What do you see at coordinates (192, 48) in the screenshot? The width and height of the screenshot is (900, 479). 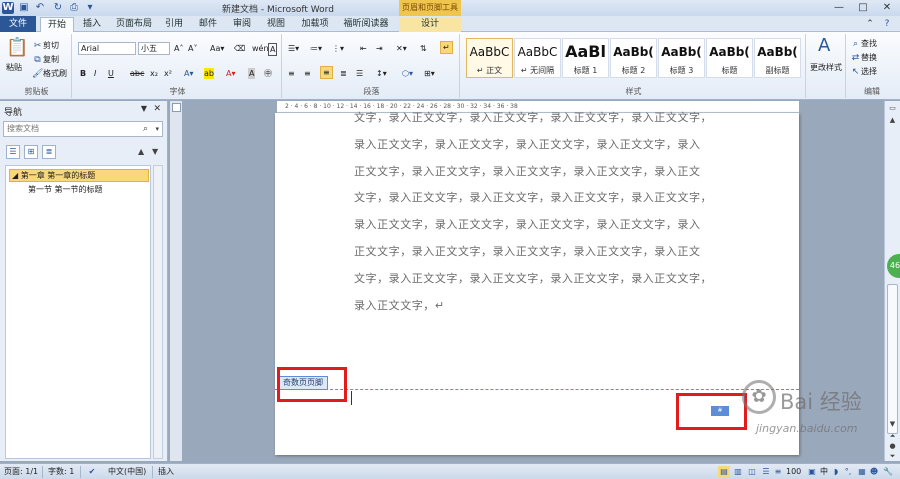 I see `font-shrink-icon: A˅` at bounding box center [192, 48].